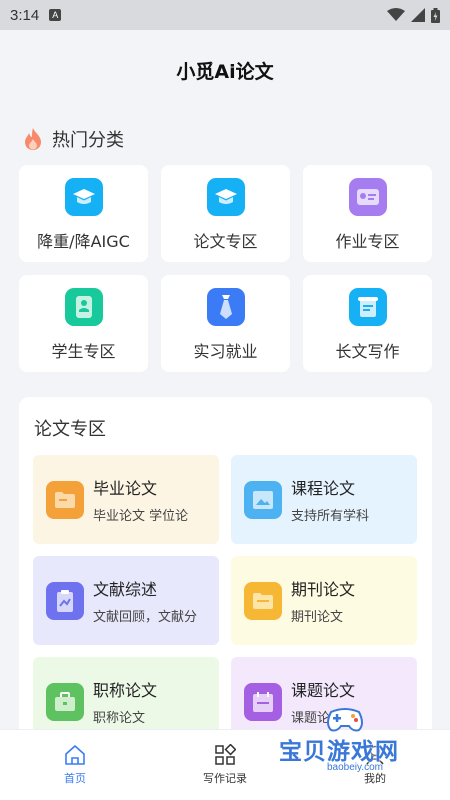 The image size is (450, 800). I want to click on bottom-tab-bar: 首页 写作记录 我的, so click(225, 764).